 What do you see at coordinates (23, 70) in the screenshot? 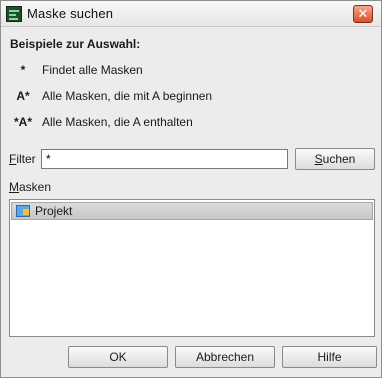
I see `example-pattern: *` at bounding box center [23, 70].